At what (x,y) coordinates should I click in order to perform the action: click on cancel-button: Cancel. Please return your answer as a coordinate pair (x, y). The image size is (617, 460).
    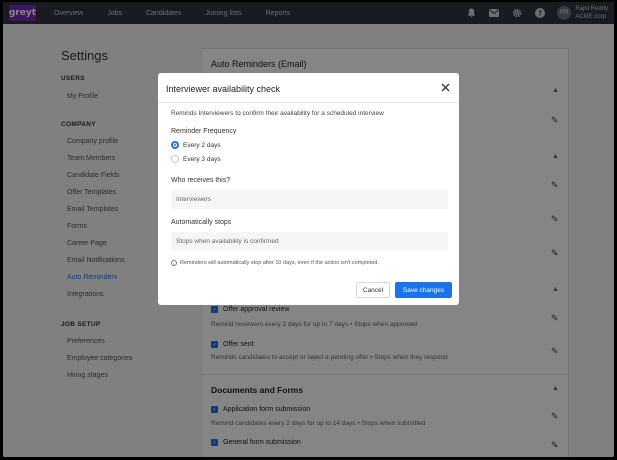
    Looking at the image, I should click on (373, 290).